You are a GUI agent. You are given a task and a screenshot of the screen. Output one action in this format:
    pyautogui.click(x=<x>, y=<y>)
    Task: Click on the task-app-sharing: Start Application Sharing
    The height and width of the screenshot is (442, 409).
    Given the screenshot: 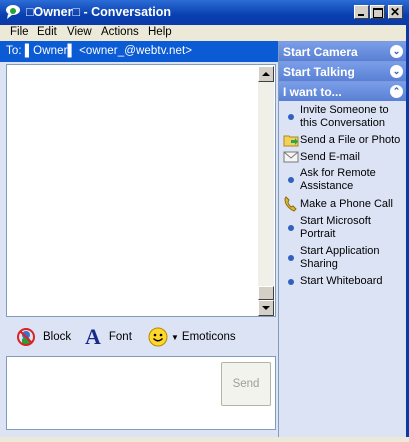 What is the action you would take?
    pyautogui.click(x=342, y=257)
    